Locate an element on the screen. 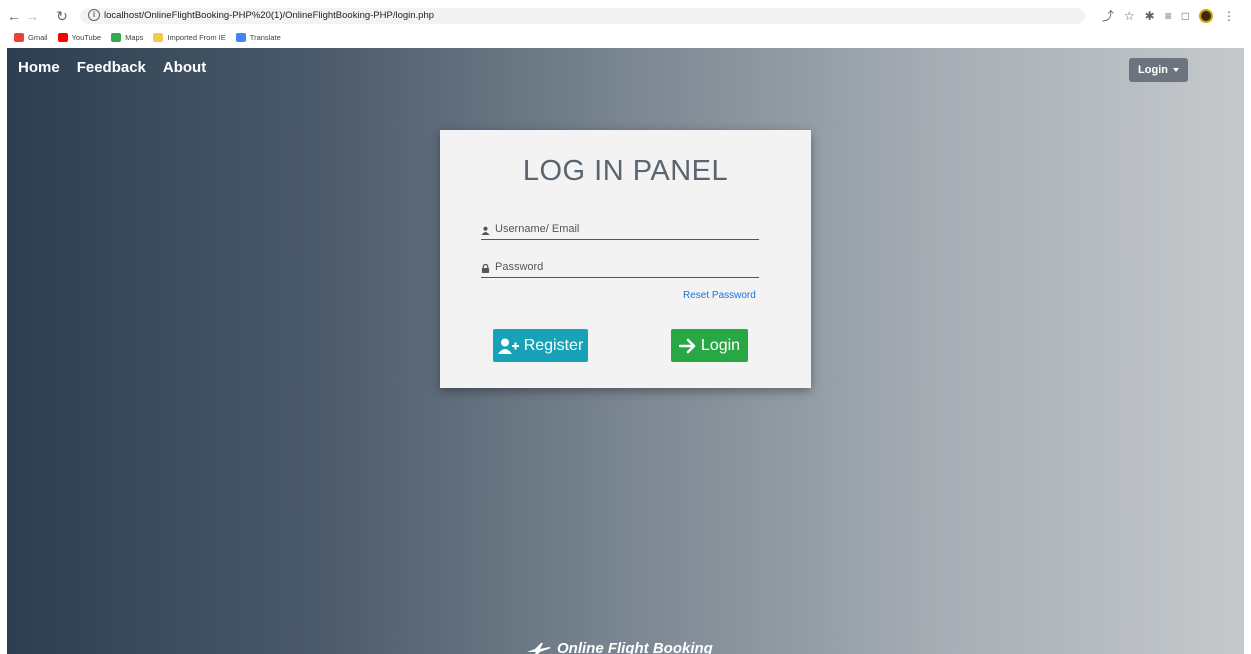 The image size is (1251, 654). maps-icon is located at coordinates (116, 37).